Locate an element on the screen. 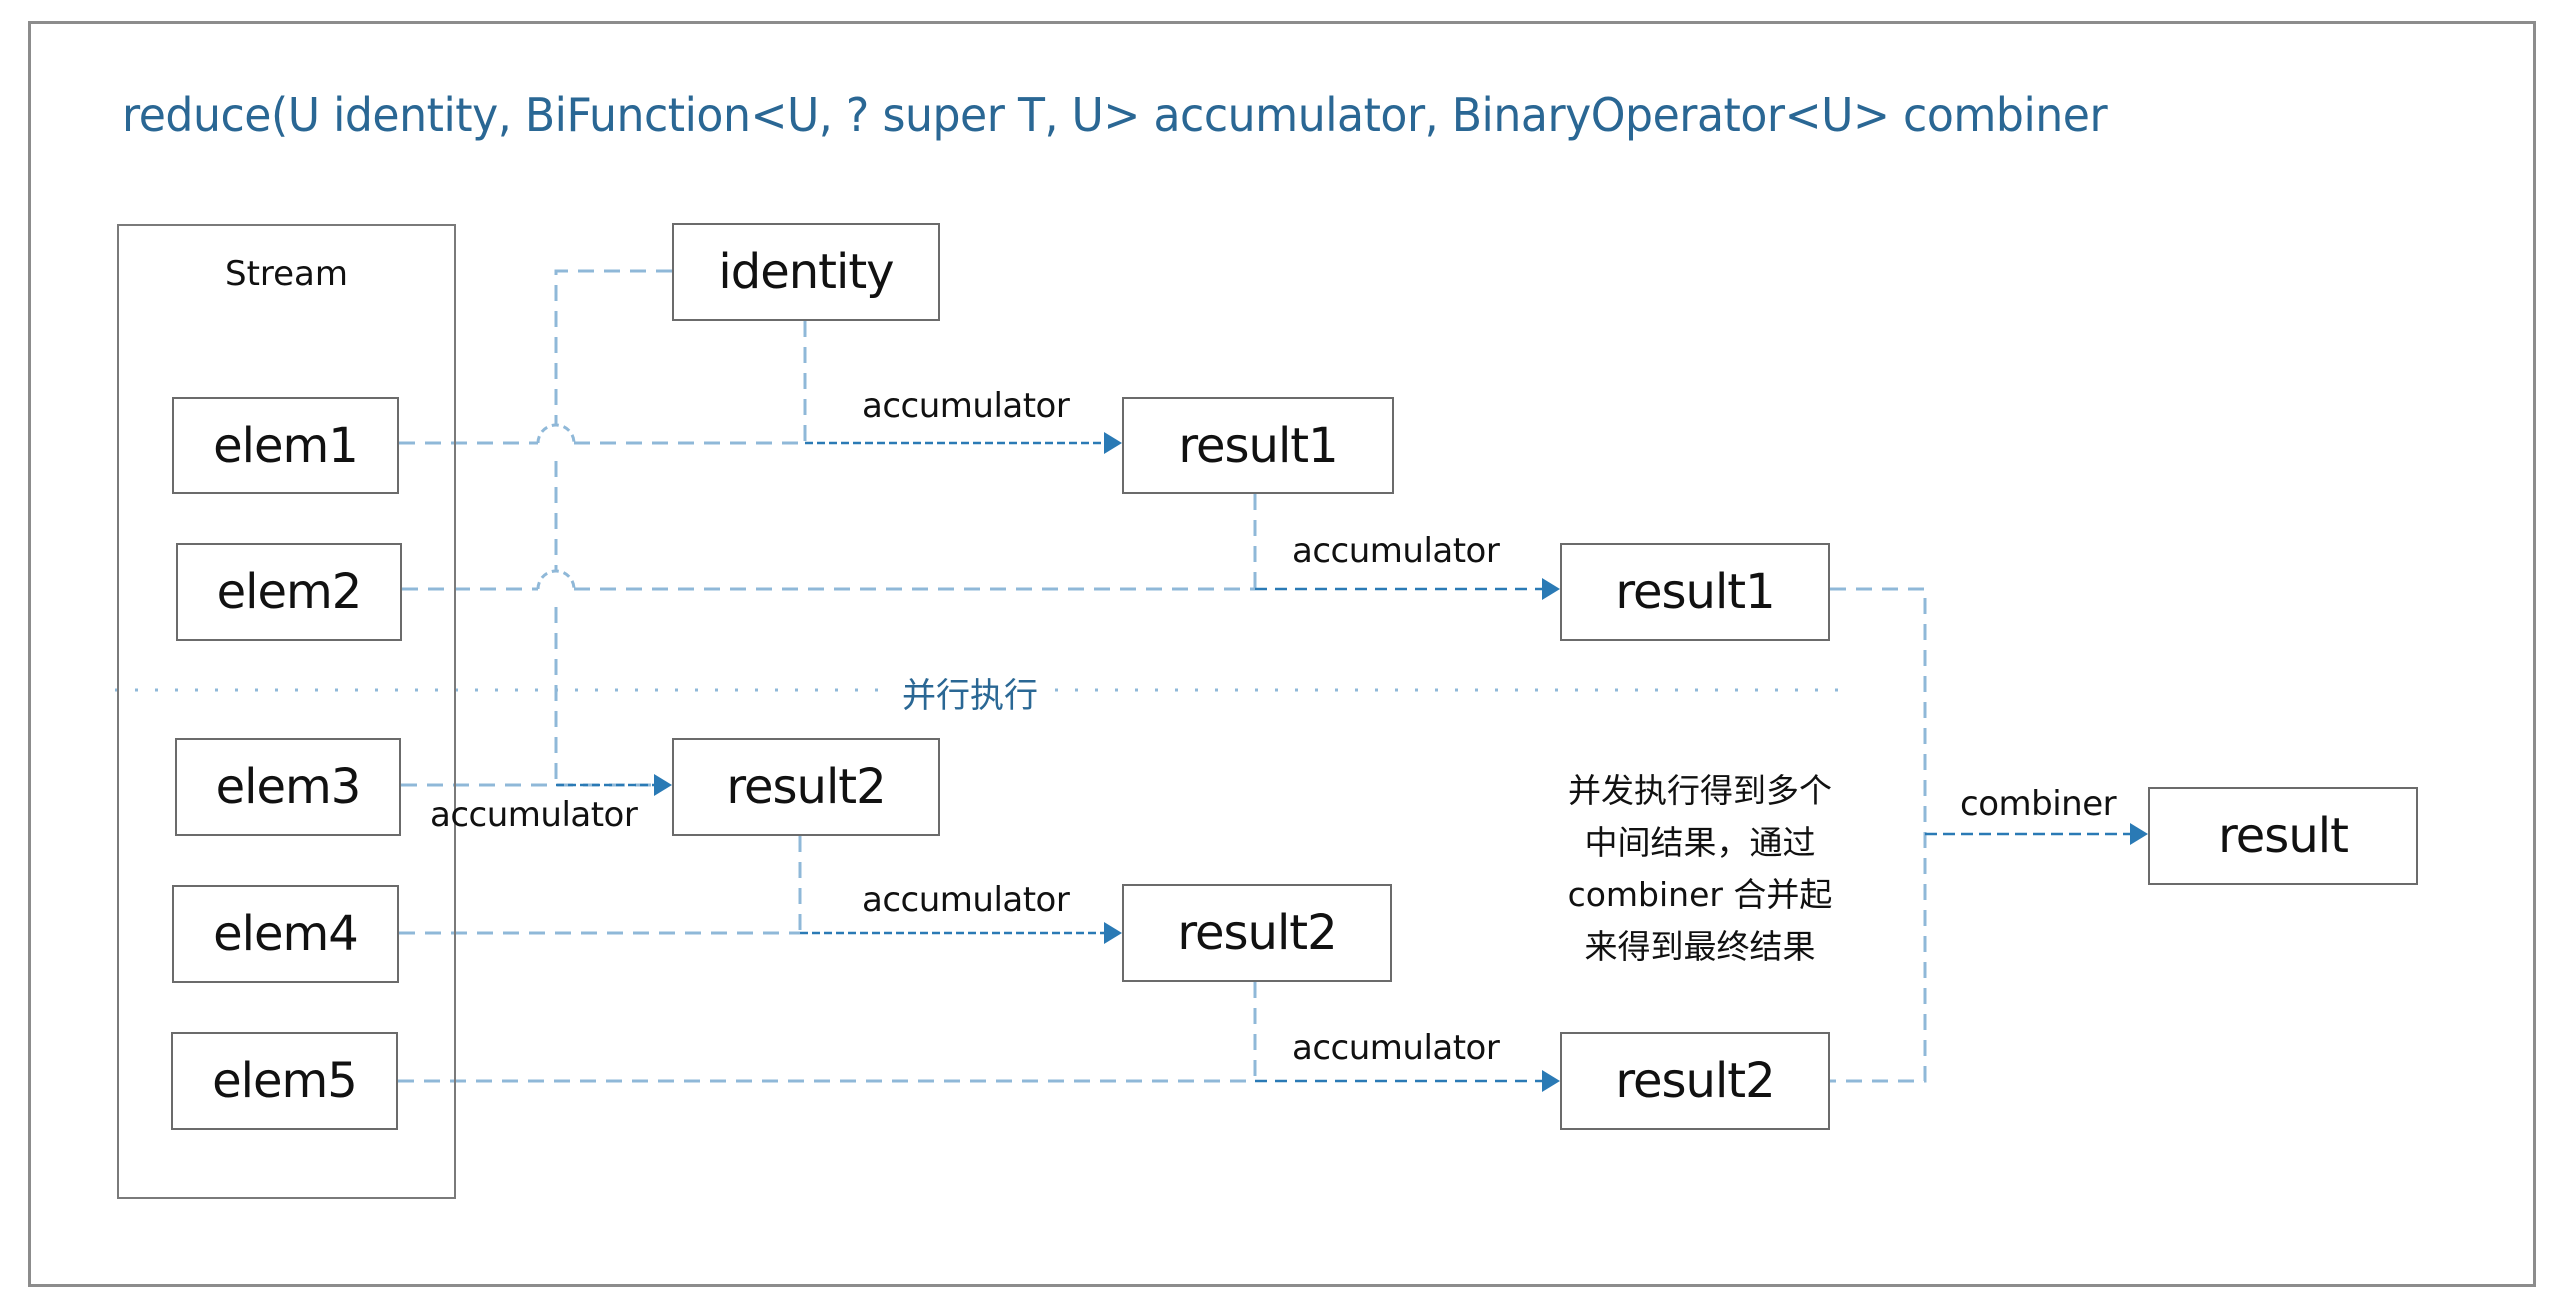 This screenshot has width=2560, height=1304. annotation-line: 并发执行得到多个 is located at coordinates (1700, 790).